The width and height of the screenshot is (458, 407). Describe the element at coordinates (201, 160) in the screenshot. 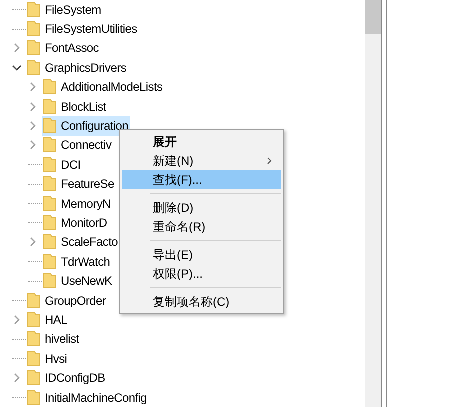

I see `menu-item: 新建(N)` at that location.